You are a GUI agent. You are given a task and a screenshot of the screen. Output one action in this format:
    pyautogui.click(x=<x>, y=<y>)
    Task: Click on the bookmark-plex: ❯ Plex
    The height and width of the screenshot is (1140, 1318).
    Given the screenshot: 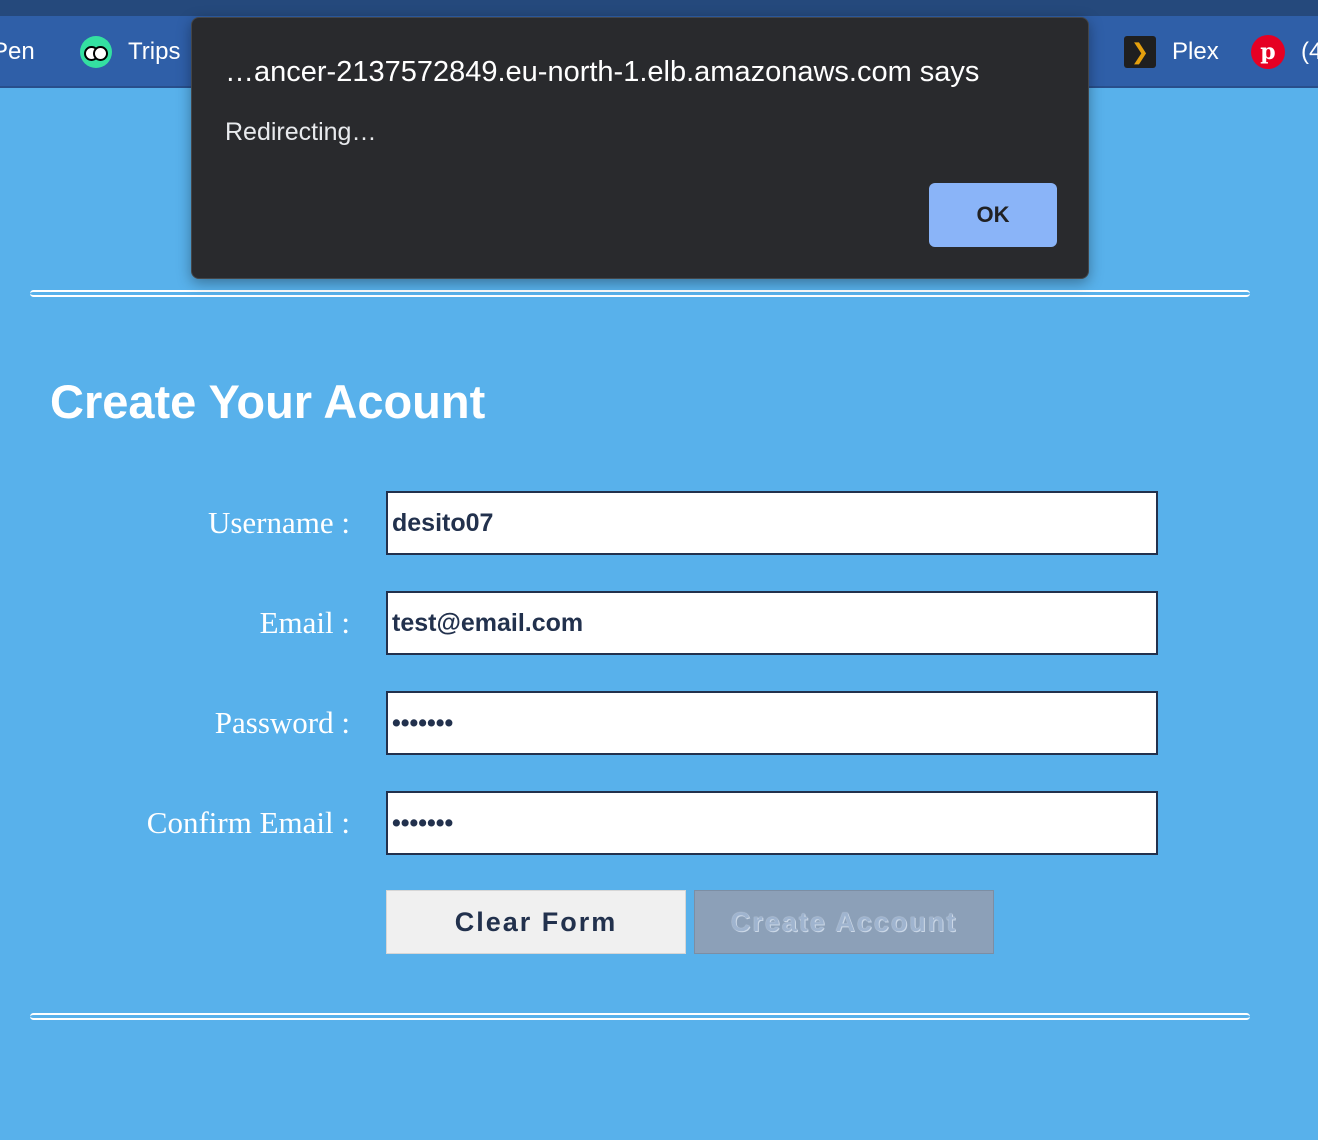 What is the action you would take?
    pyautogui.click(x=1171, y=52)
    